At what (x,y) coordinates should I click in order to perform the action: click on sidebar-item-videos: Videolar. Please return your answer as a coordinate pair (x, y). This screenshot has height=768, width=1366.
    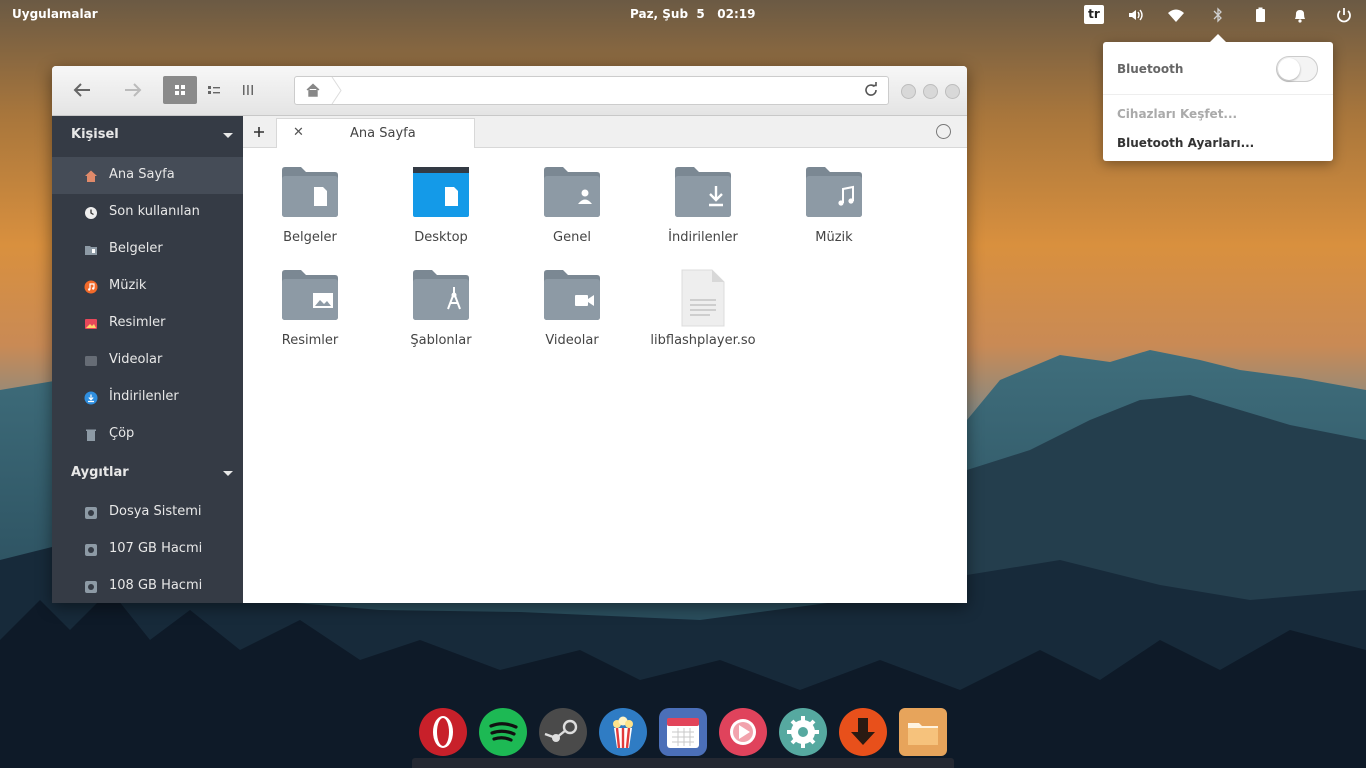
    Looking at the image, I should click on (147, 360).